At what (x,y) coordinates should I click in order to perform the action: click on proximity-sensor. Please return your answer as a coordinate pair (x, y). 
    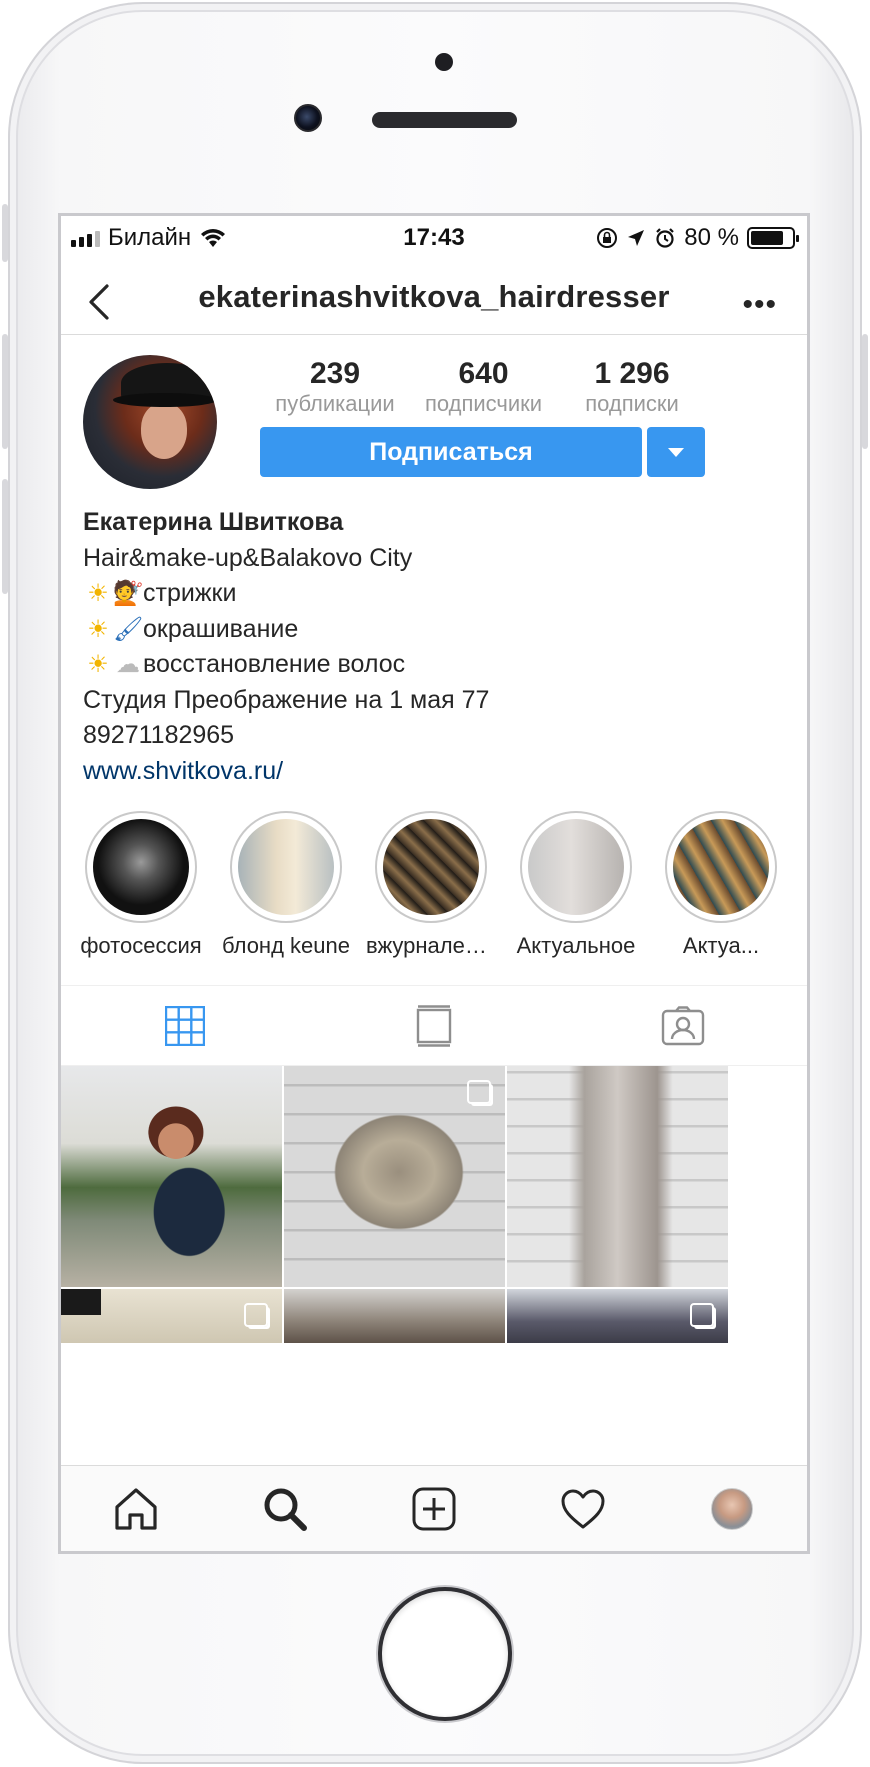
    Looking at the image, I should click on (444, 62).